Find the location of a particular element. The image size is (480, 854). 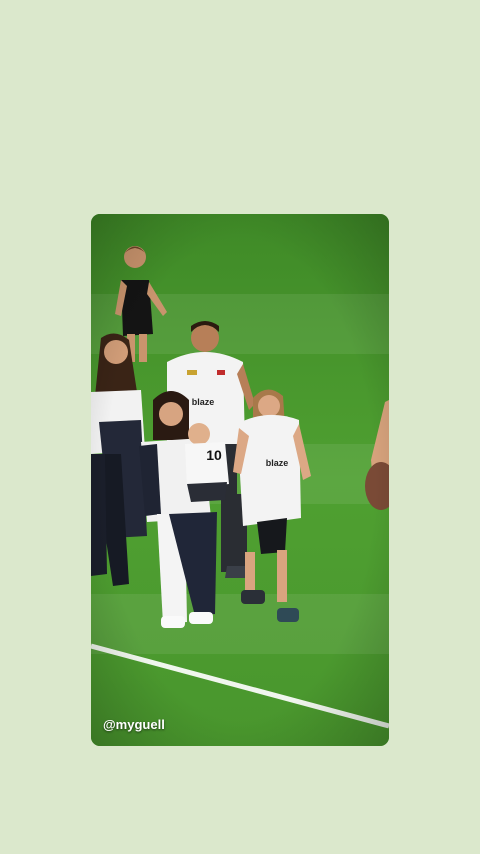

watermark-handle: @myguell is located at coordinates (134, 724).